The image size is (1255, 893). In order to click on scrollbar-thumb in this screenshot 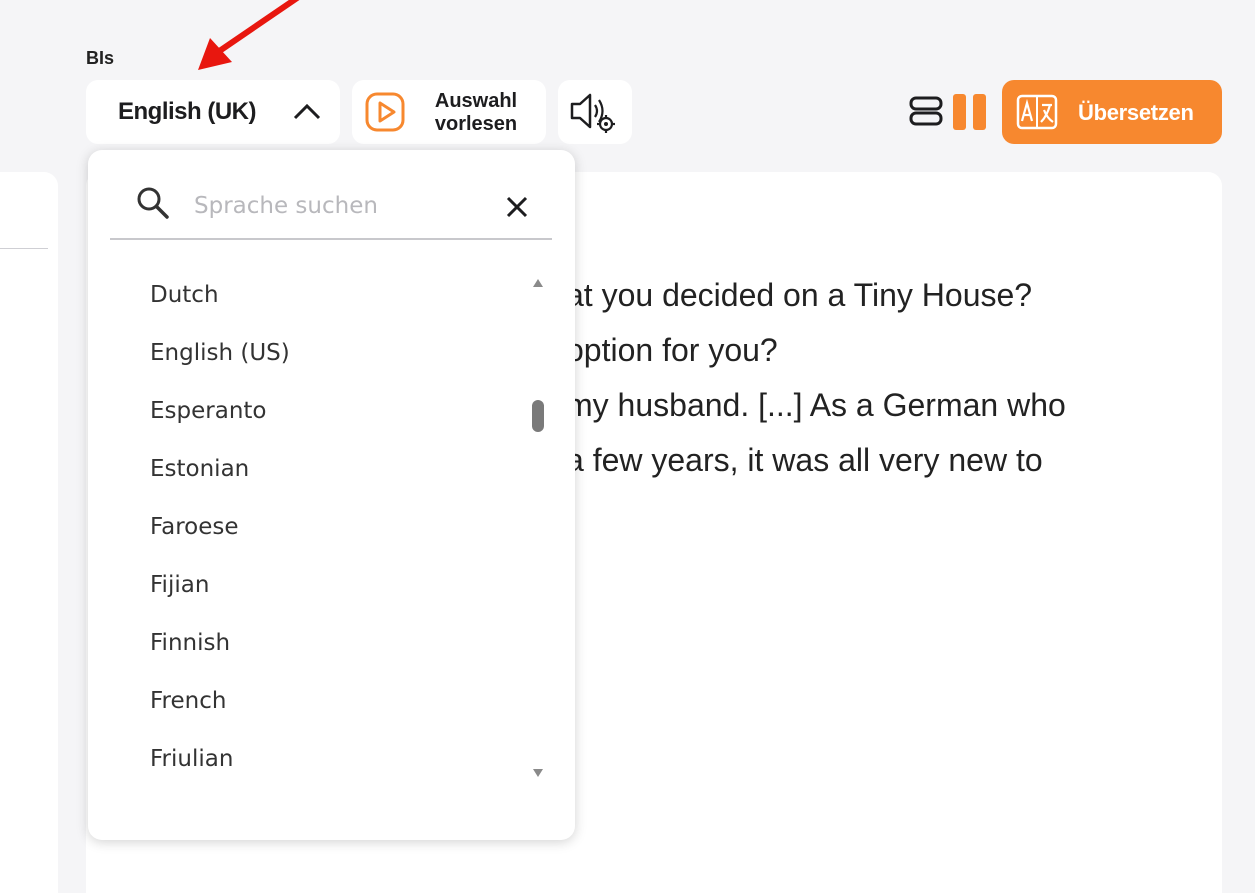, I will do `click(538, 416)`.